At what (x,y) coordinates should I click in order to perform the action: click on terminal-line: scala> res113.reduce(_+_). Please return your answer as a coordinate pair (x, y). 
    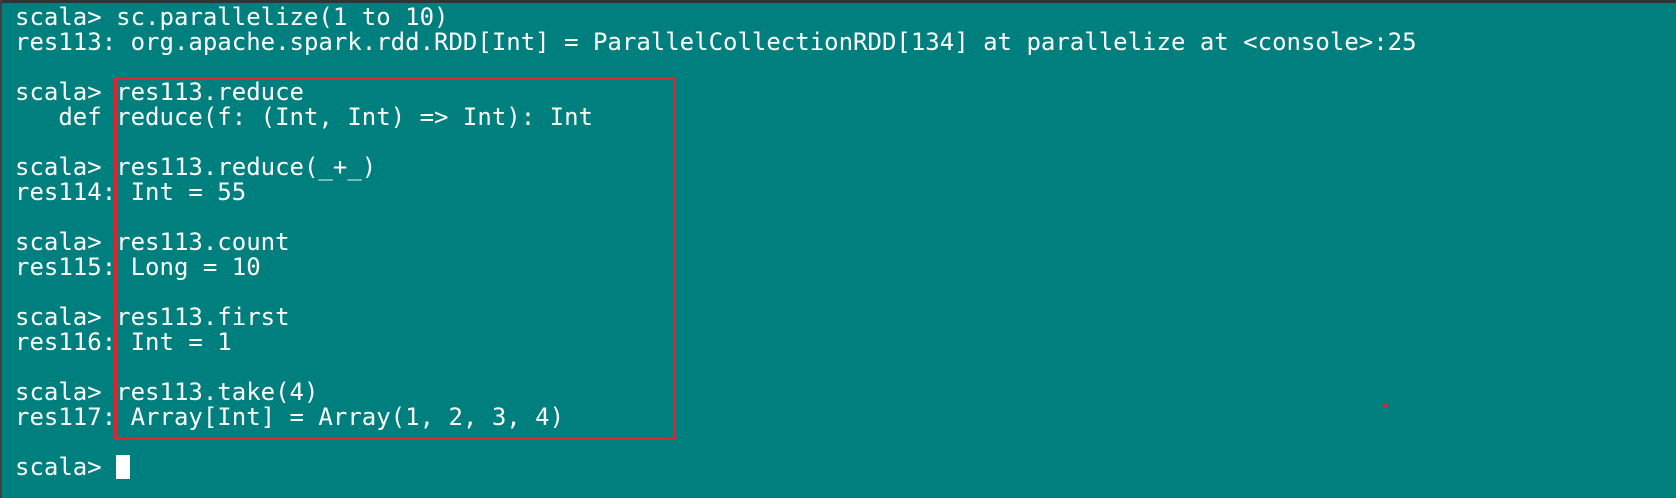
    Looking at the image, I should click on (196, 167).